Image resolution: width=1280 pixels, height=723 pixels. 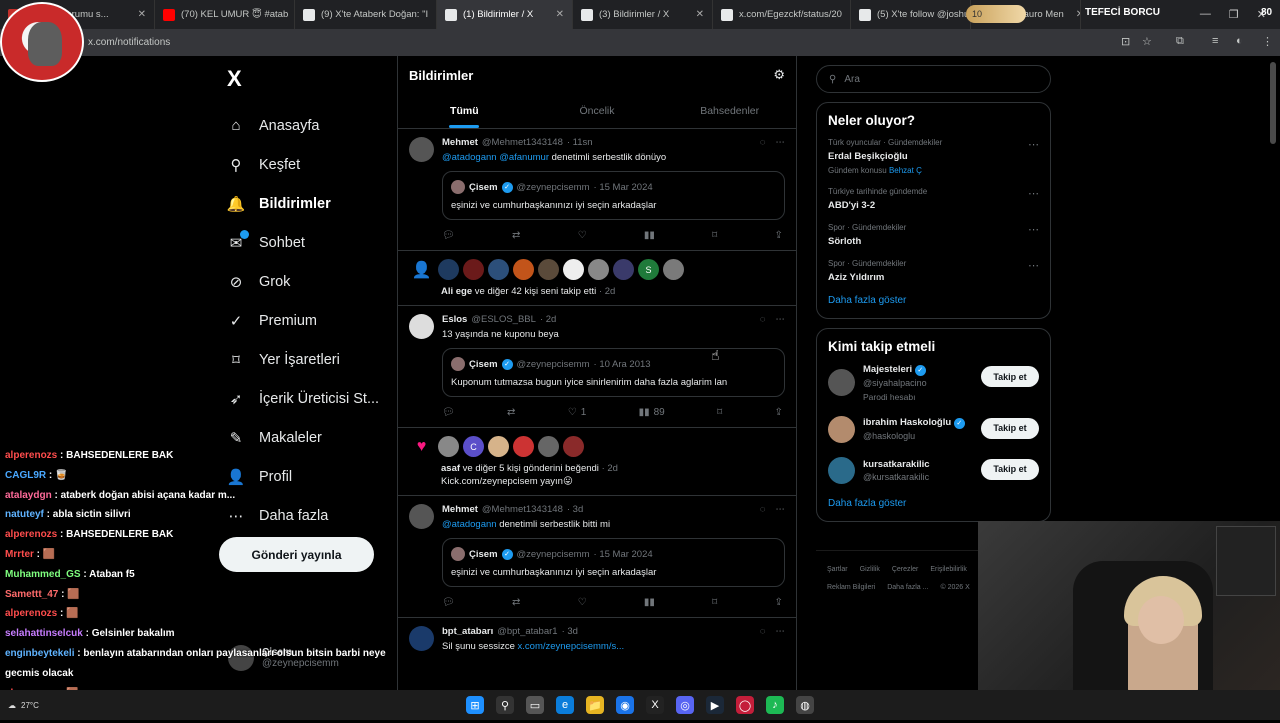 What do you see at coordinates (1205, 14) in the screenshot?
I see `window-control-button: —` at bounding box center [1205, 14].